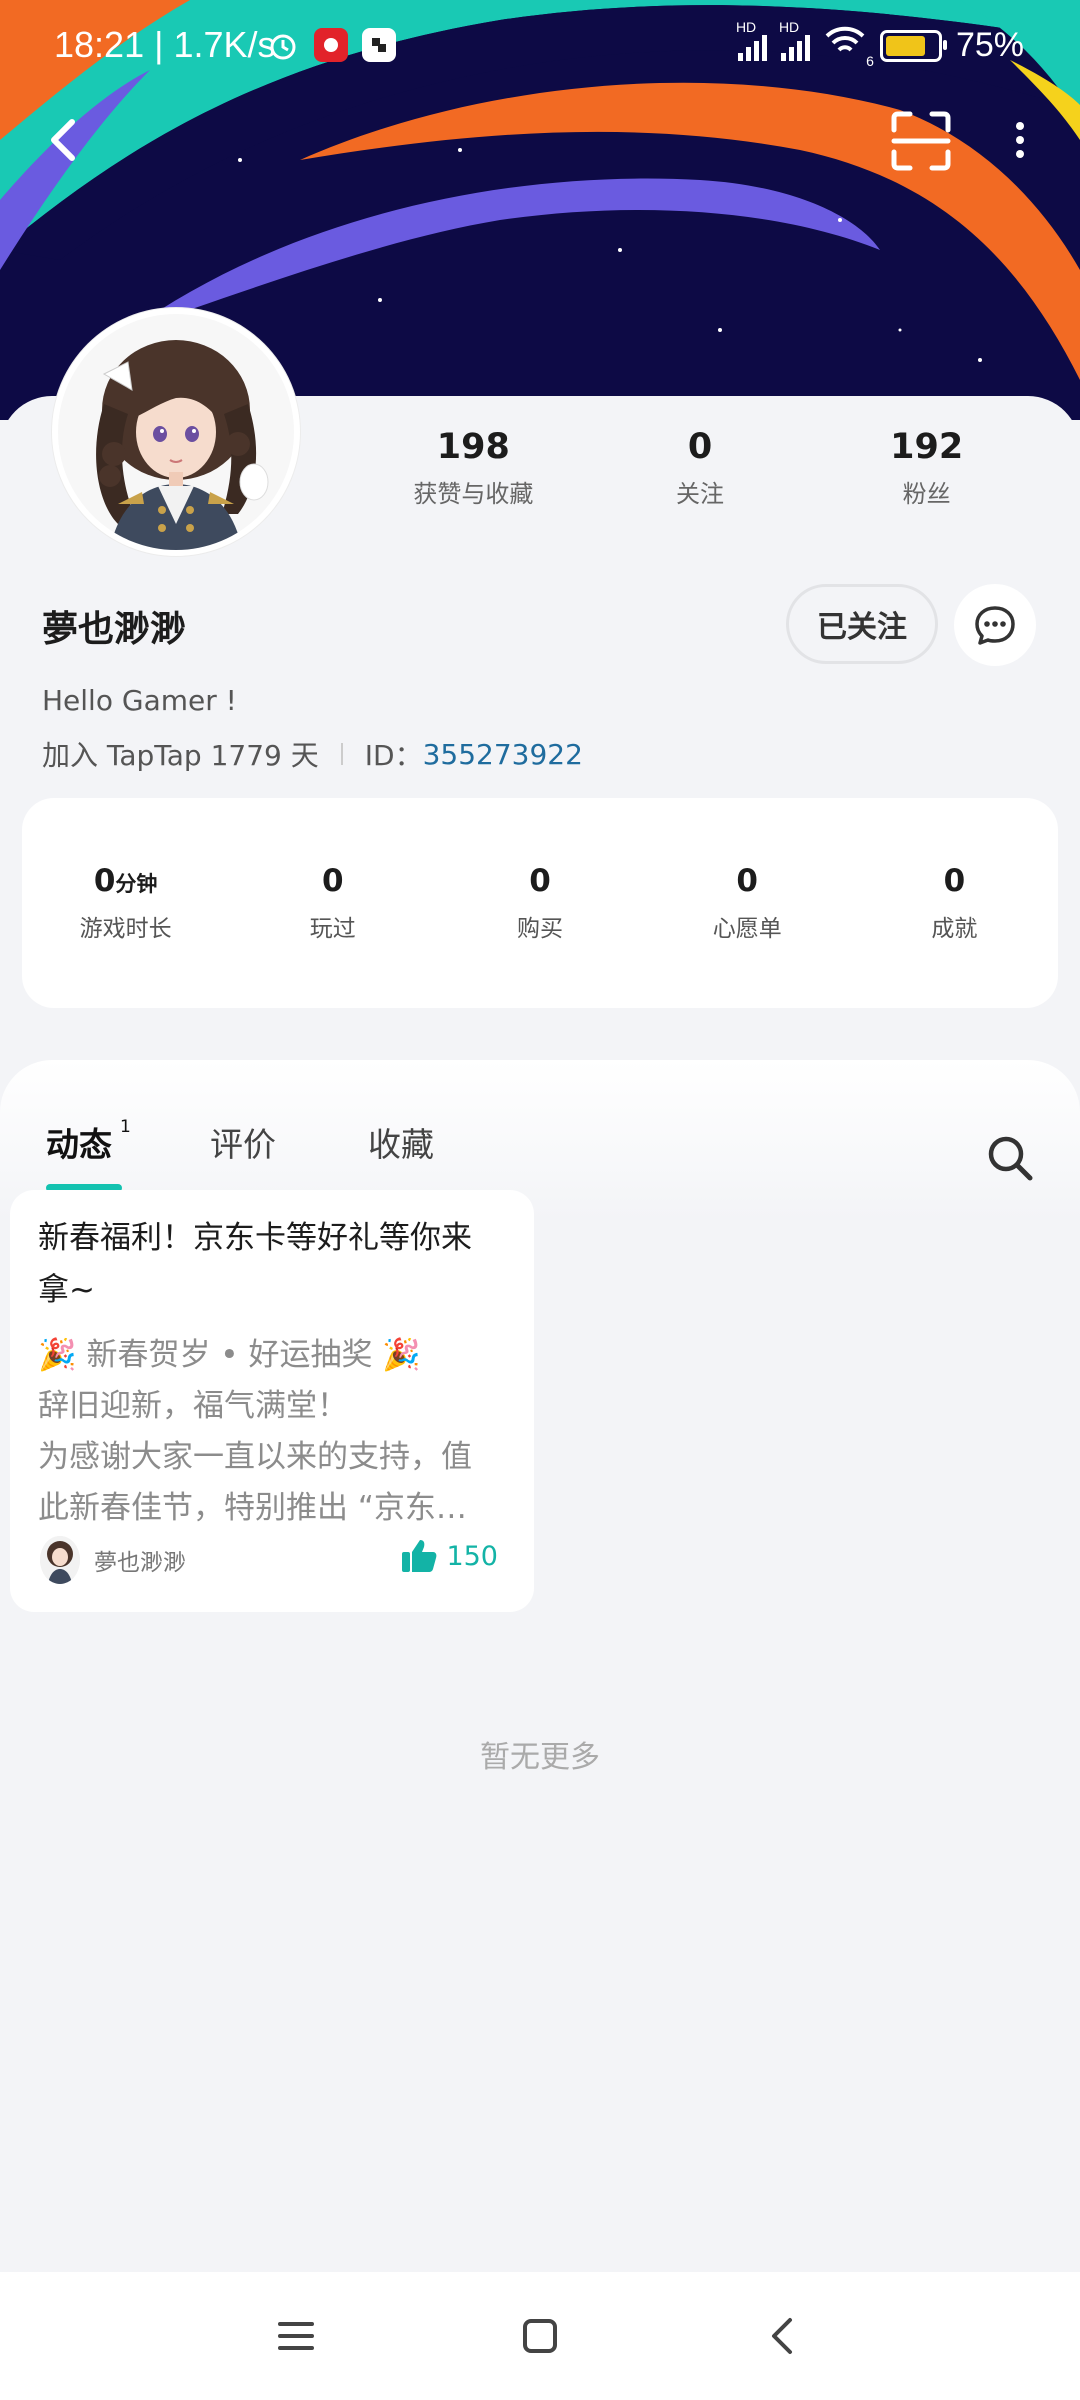  Describe the element at coordinates (224, 44) in the screenshot. I see `network-speed: 1.7K/s` at that location.